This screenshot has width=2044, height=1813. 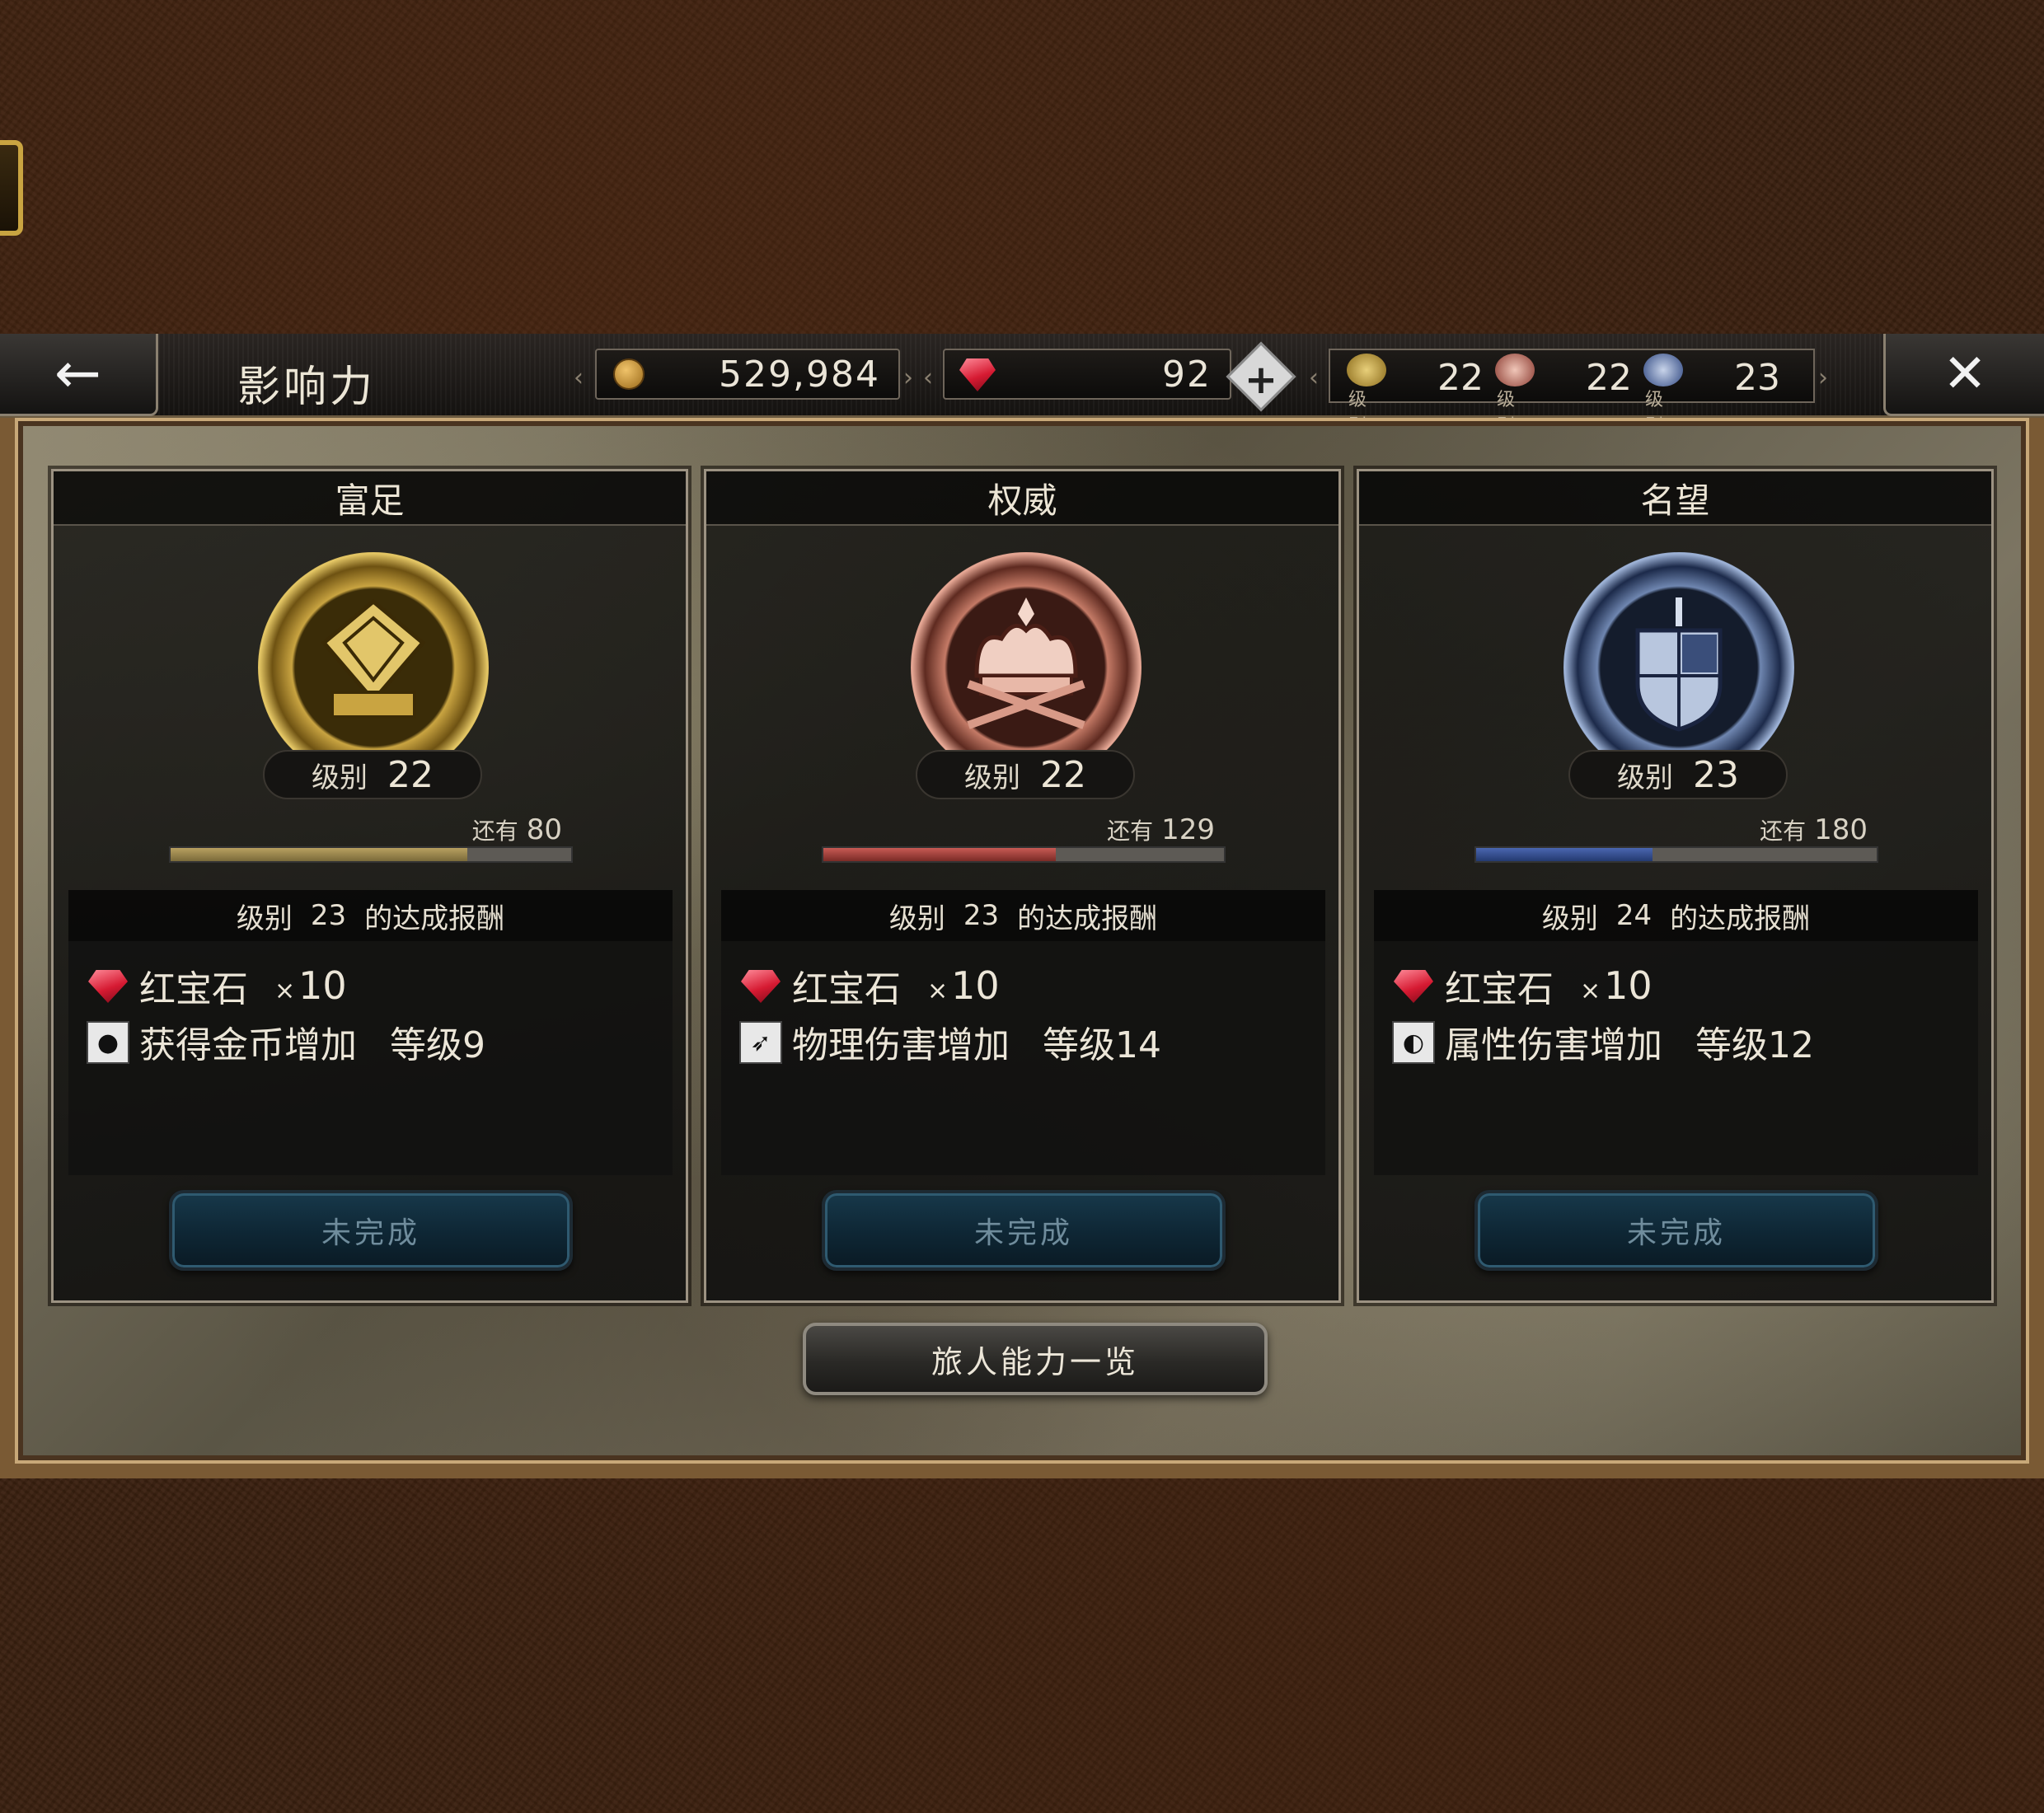 I want to click on authority-emblem-icon, so click(x=1026, y=667).